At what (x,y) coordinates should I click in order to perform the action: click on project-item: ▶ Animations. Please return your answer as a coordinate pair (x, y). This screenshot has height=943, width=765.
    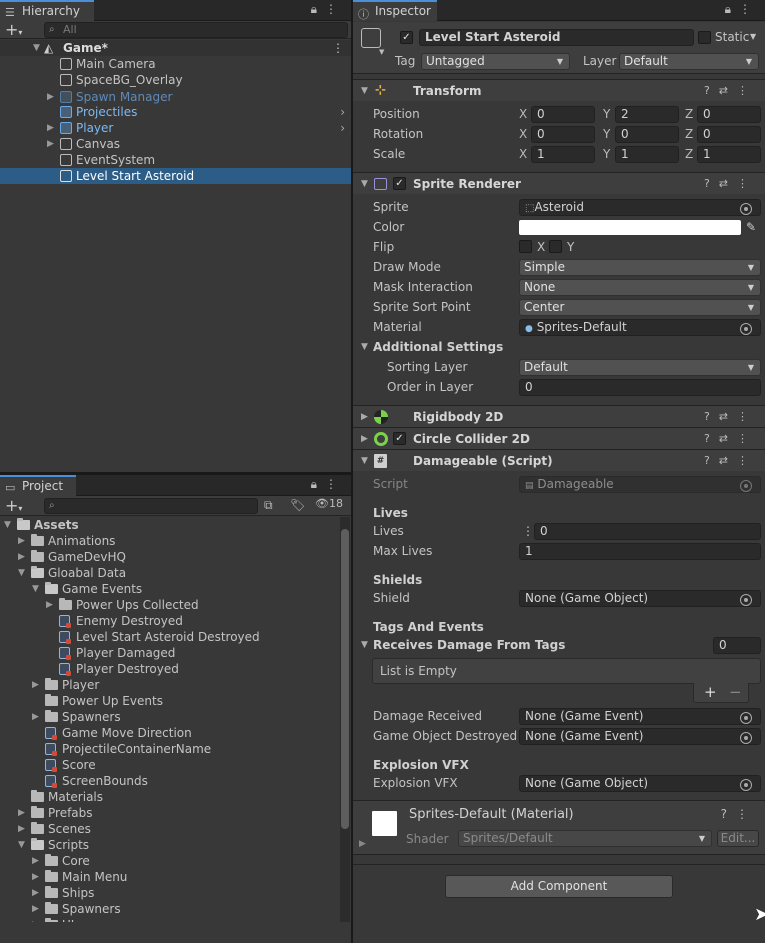
    Looking at the image, I should click on (170, 541).